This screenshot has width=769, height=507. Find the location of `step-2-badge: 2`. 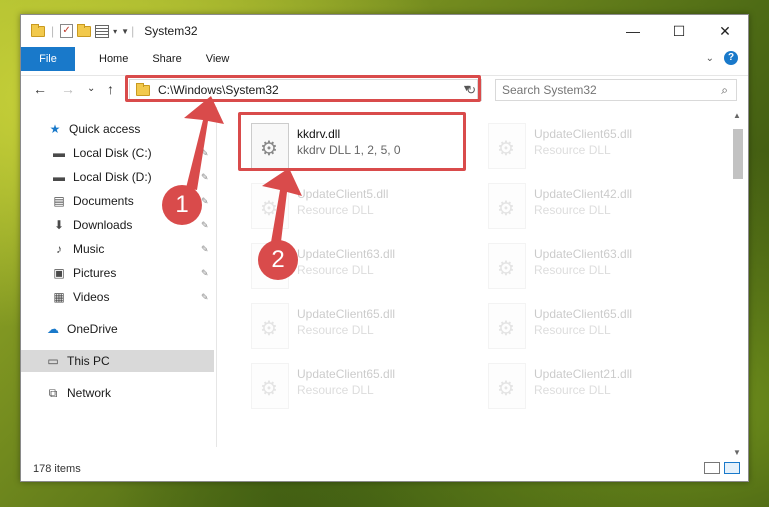

step-2-badge: 2 is located at coordinates (278, 260).